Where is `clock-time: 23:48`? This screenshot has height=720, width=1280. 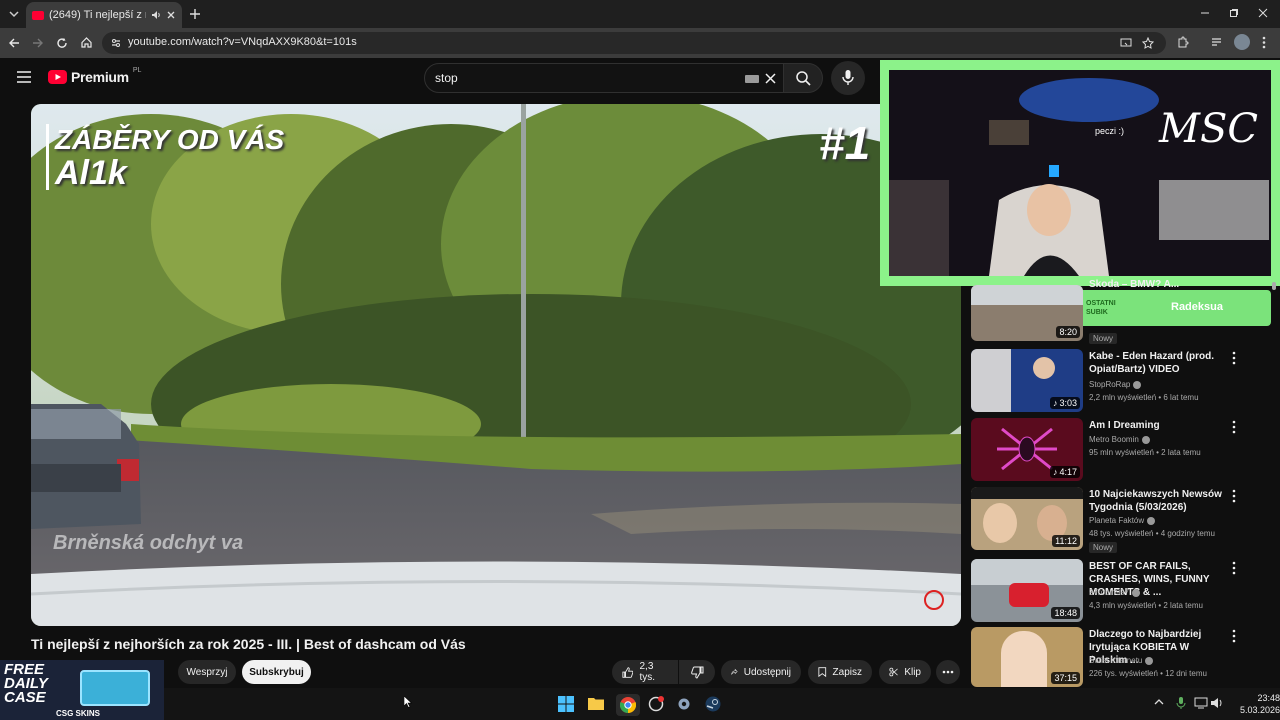
clock-time: 23:48 is located at coordinates (1268, 698).